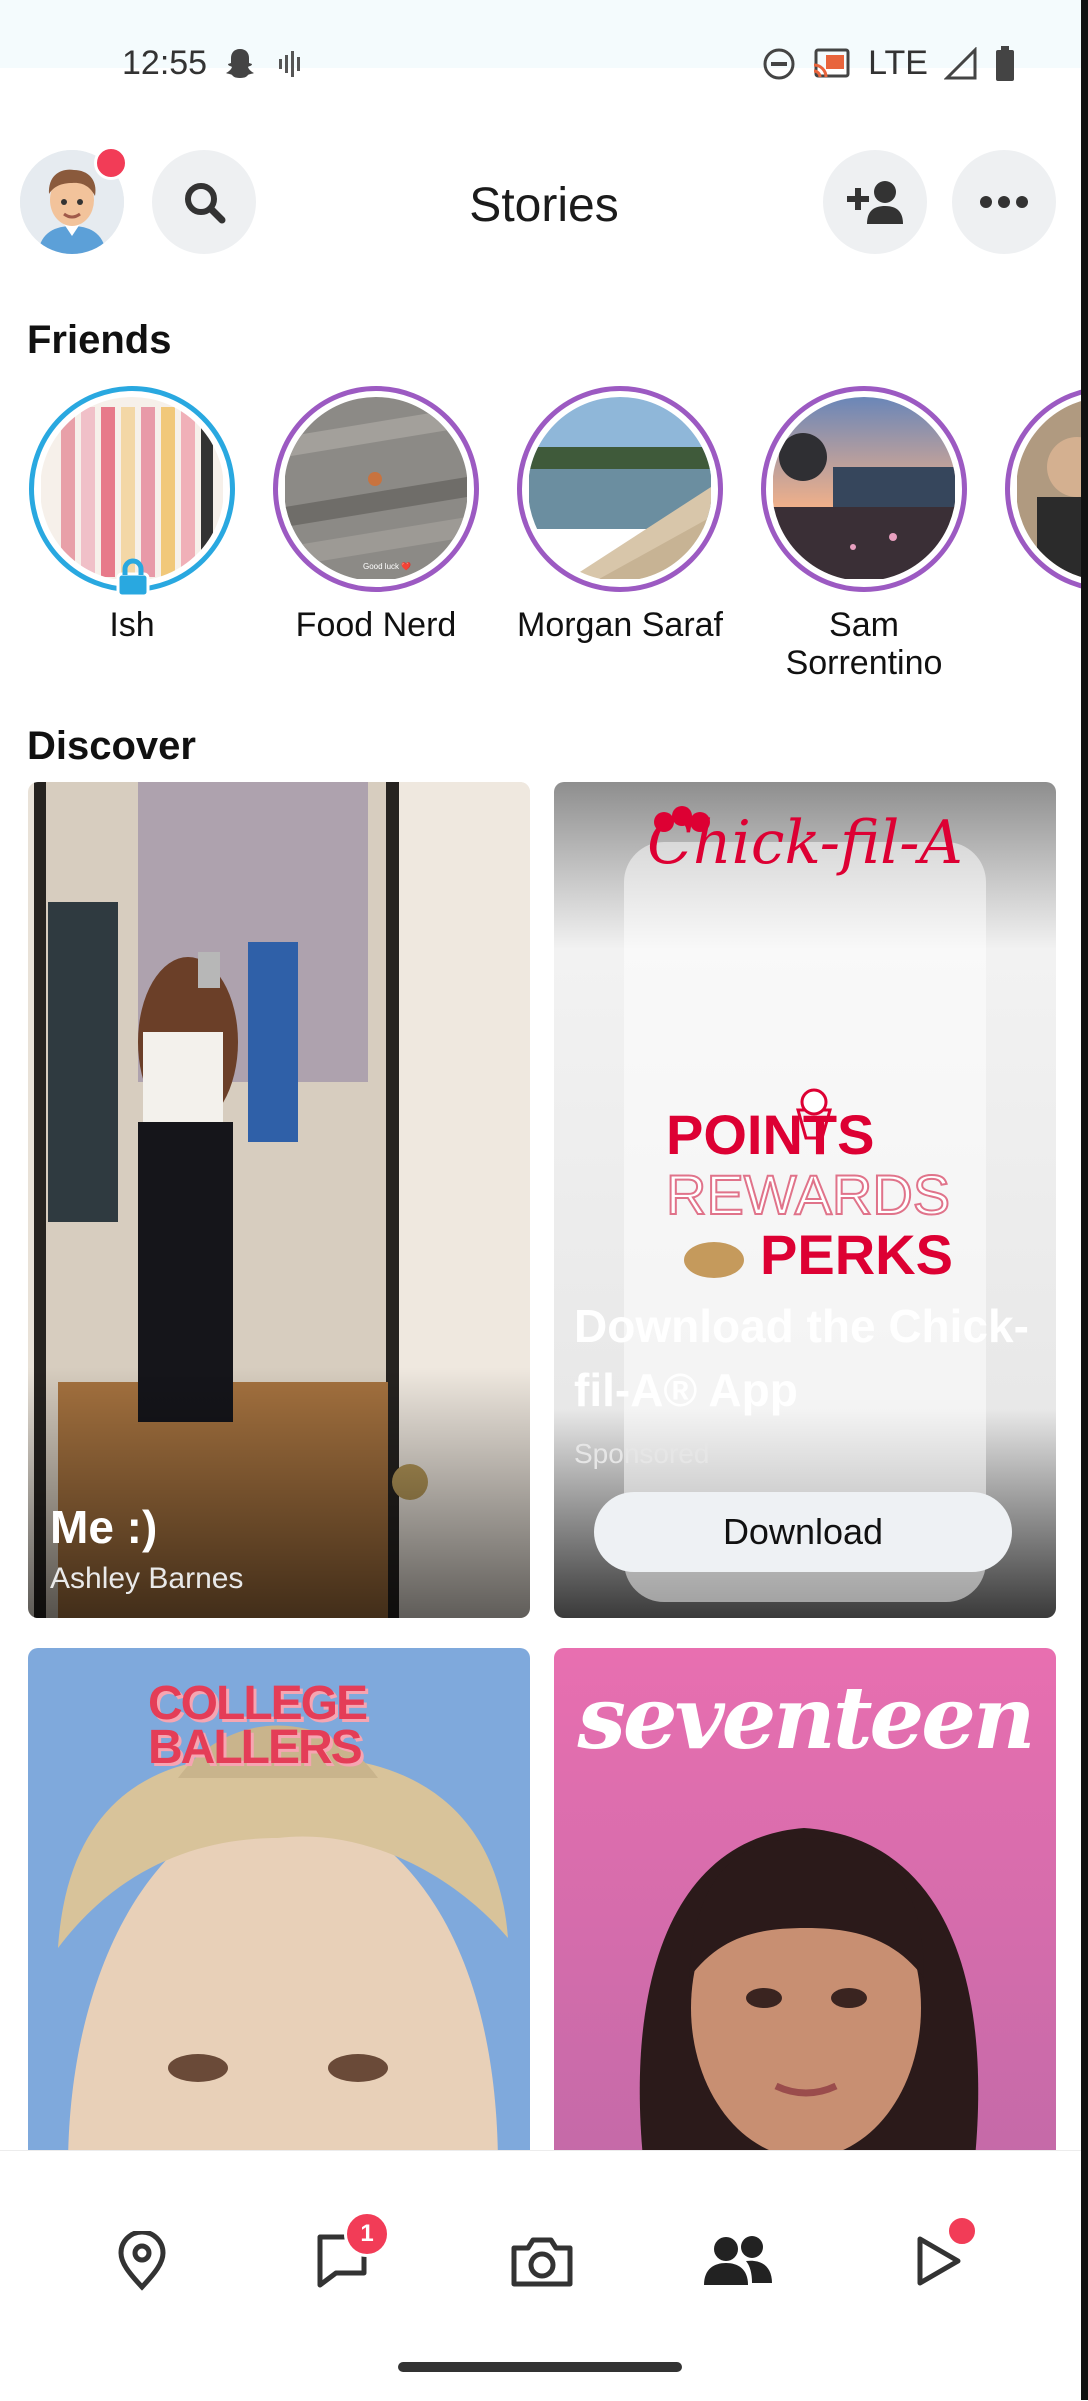  Describe the element at coordinates (544, 41) in the screenshot. I see `status-bar: 12:55 LTE` at that location.